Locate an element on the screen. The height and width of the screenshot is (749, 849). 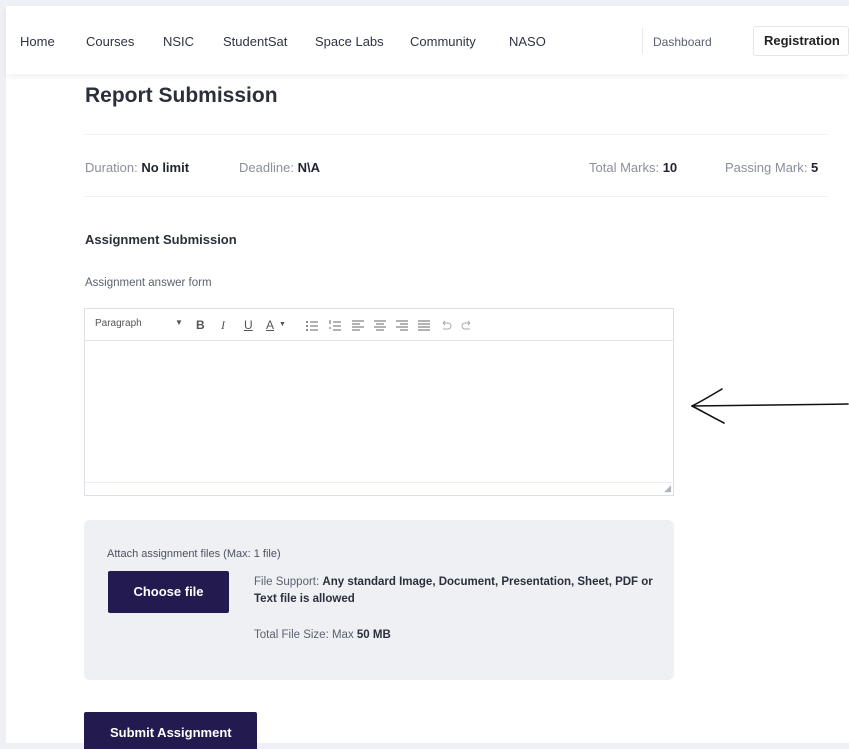
choose-file-button: Choose file is located at coordinates (168, 592).